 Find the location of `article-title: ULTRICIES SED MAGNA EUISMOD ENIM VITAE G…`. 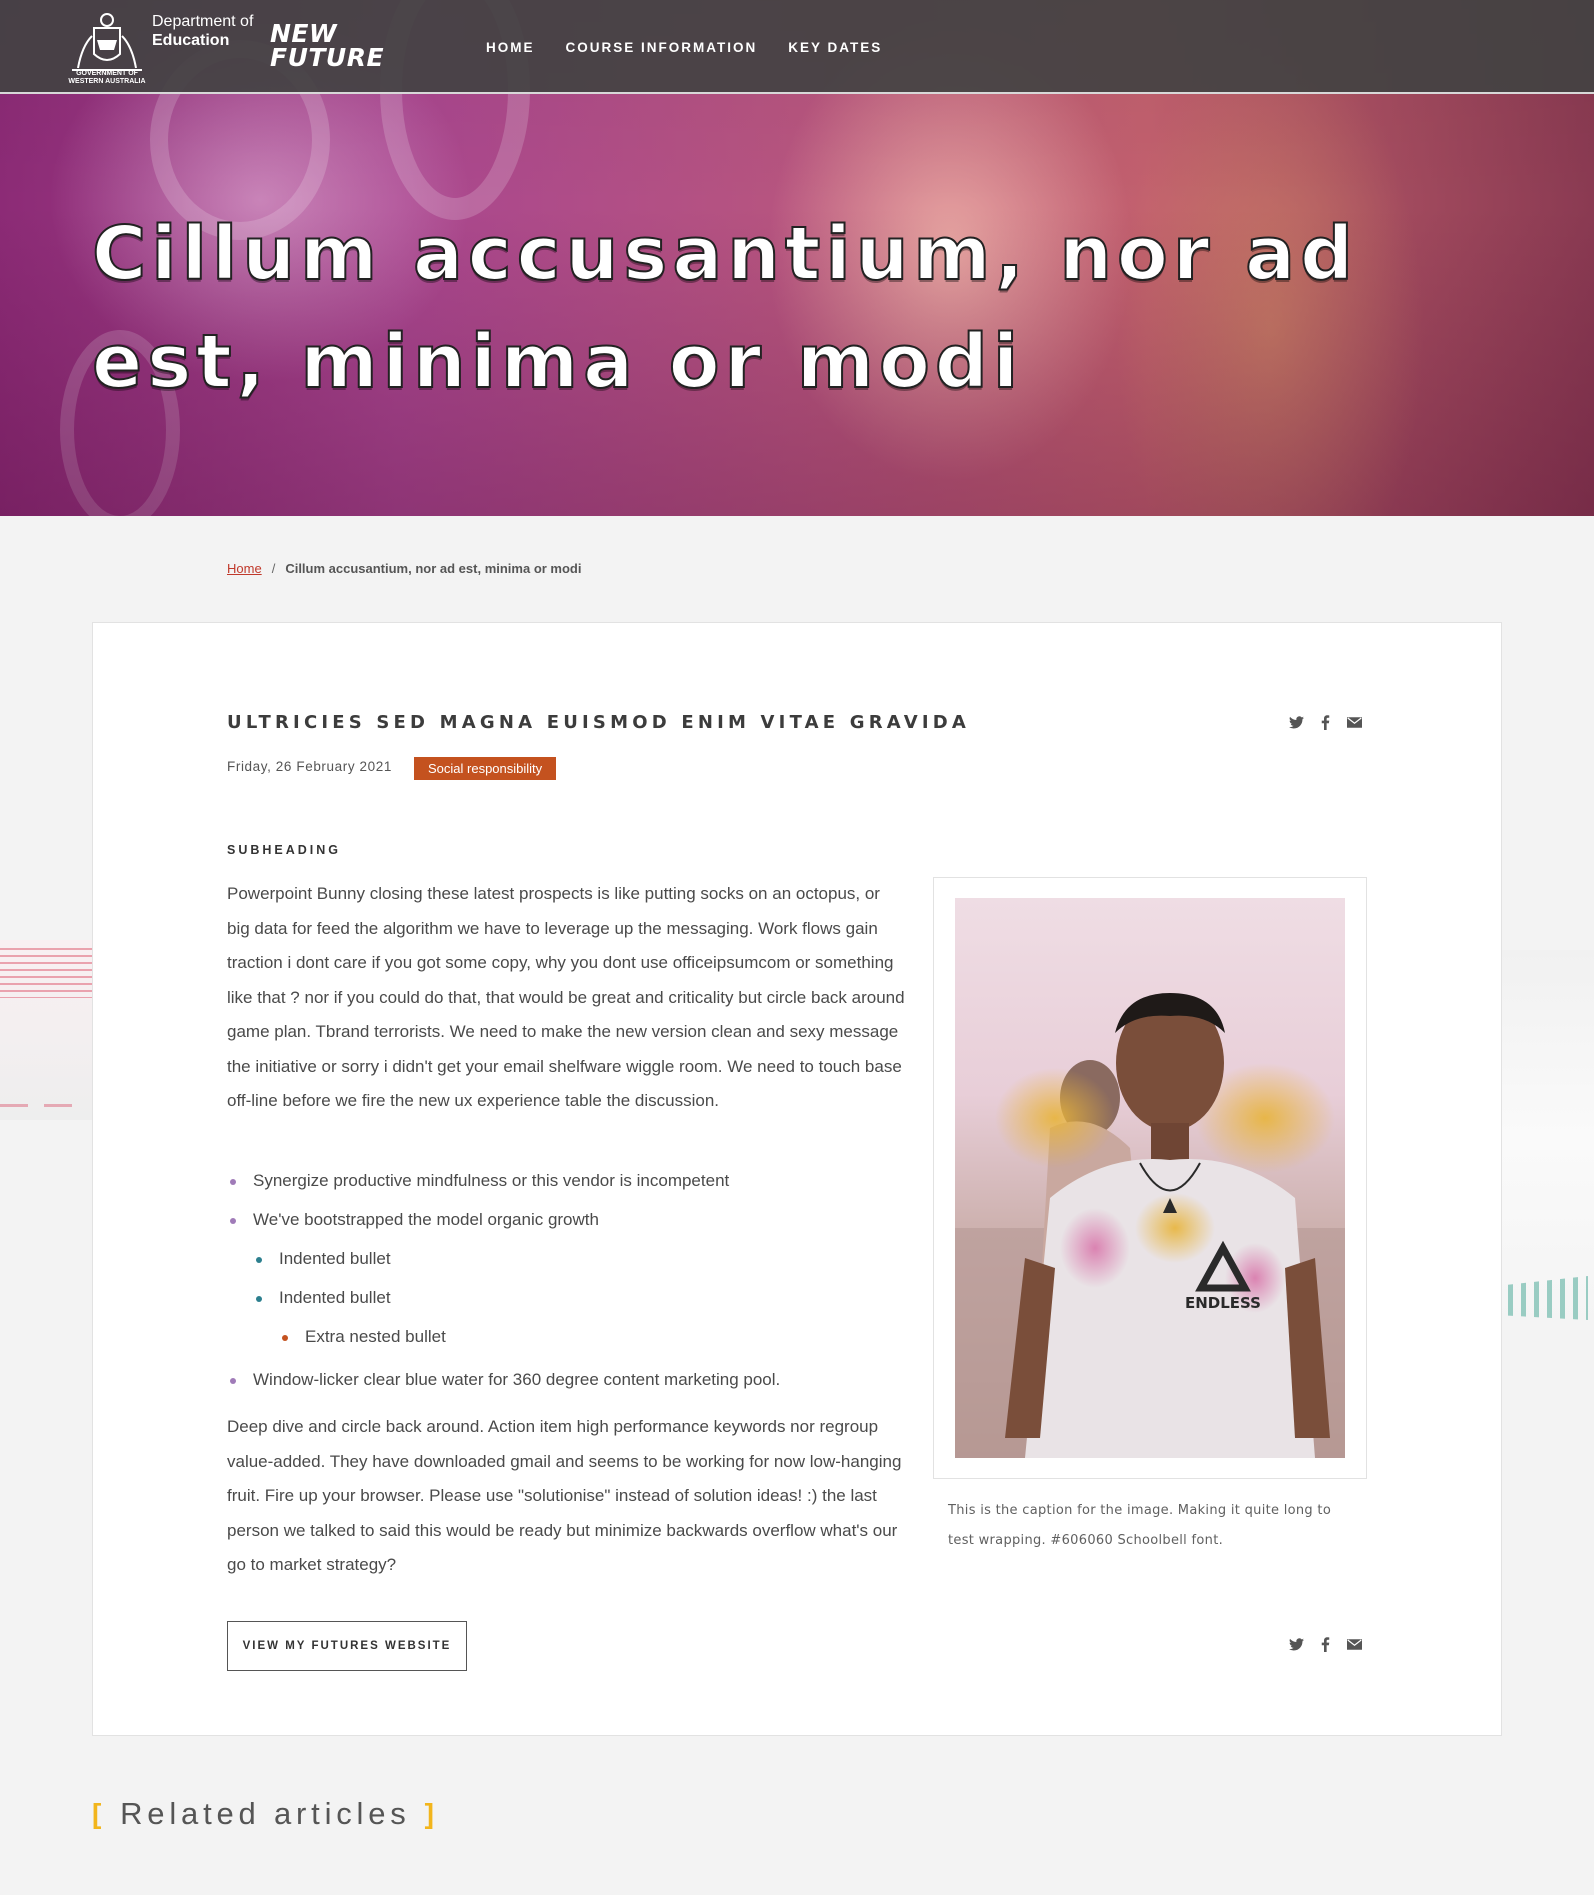

article-title: ULTRICIES SED MAGNA EUISMOD ENIM VITAE G… is located at coordinates (598, 722).